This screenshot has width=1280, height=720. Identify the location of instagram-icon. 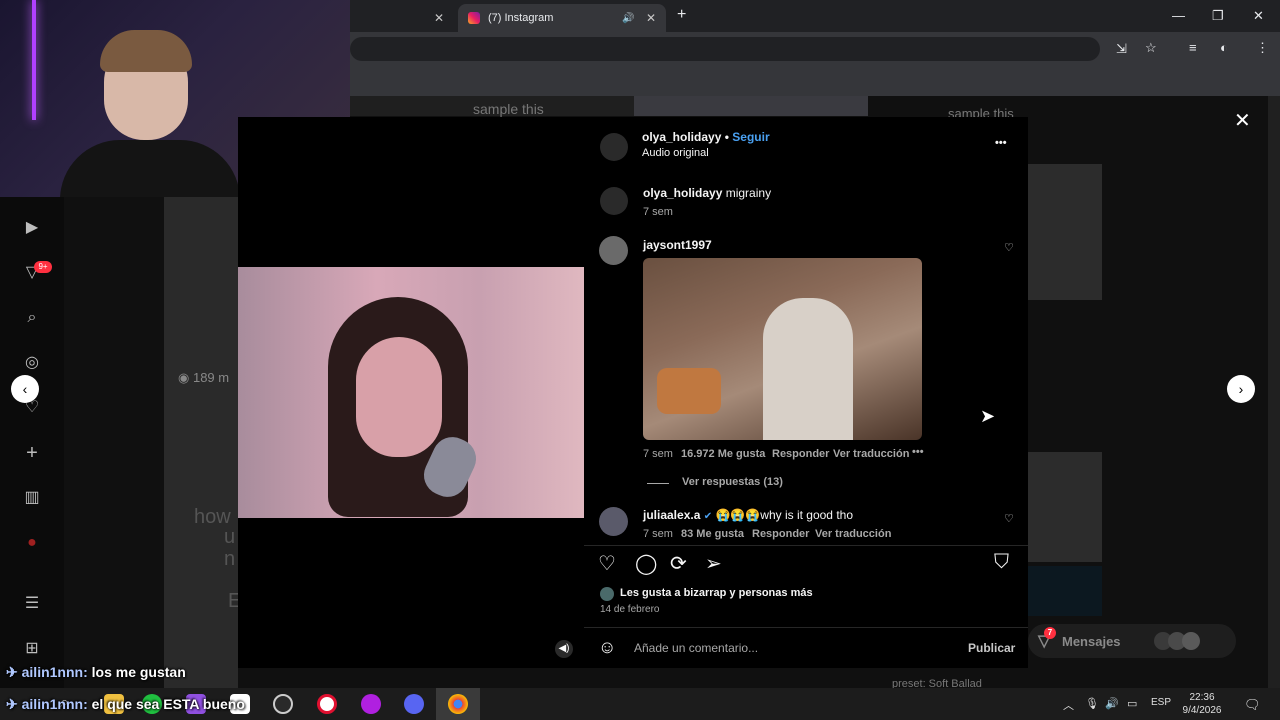
(474, 18).